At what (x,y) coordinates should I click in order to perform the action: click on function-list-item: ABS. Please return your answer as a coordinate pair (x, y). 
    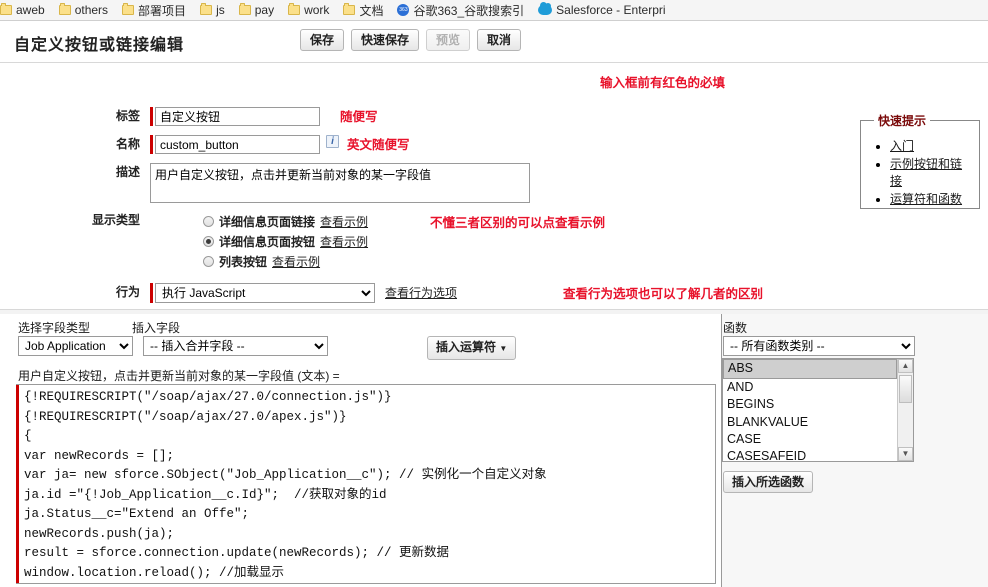
    Looking at the image, I should click on (810, 369).